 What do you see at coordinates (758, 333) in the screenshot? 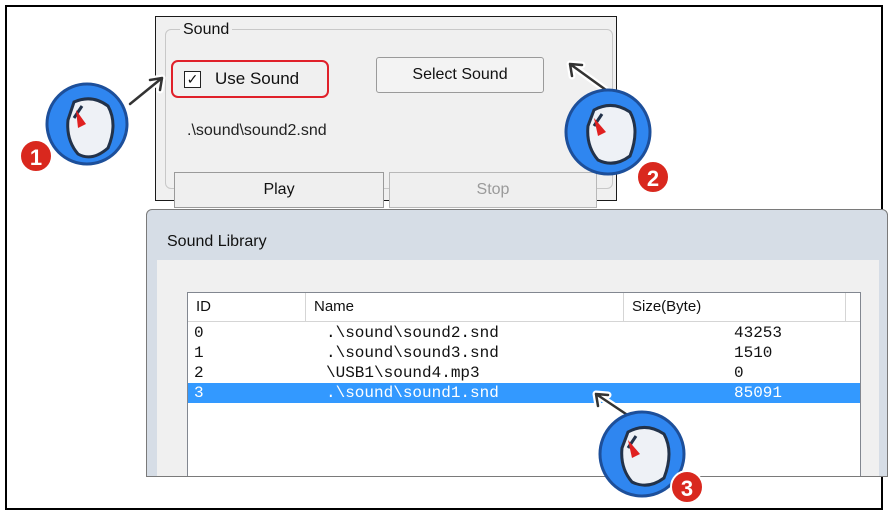
I see `row-size: 43253` at bounding box center [758, 333].